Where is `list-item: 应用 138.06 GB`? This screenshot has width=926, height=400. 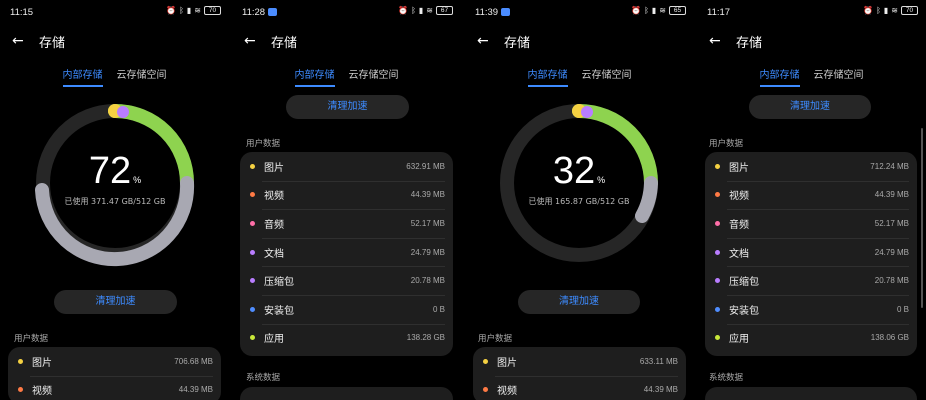
list-item: 应用 138.06 GB is located at coordinates (811, 338).